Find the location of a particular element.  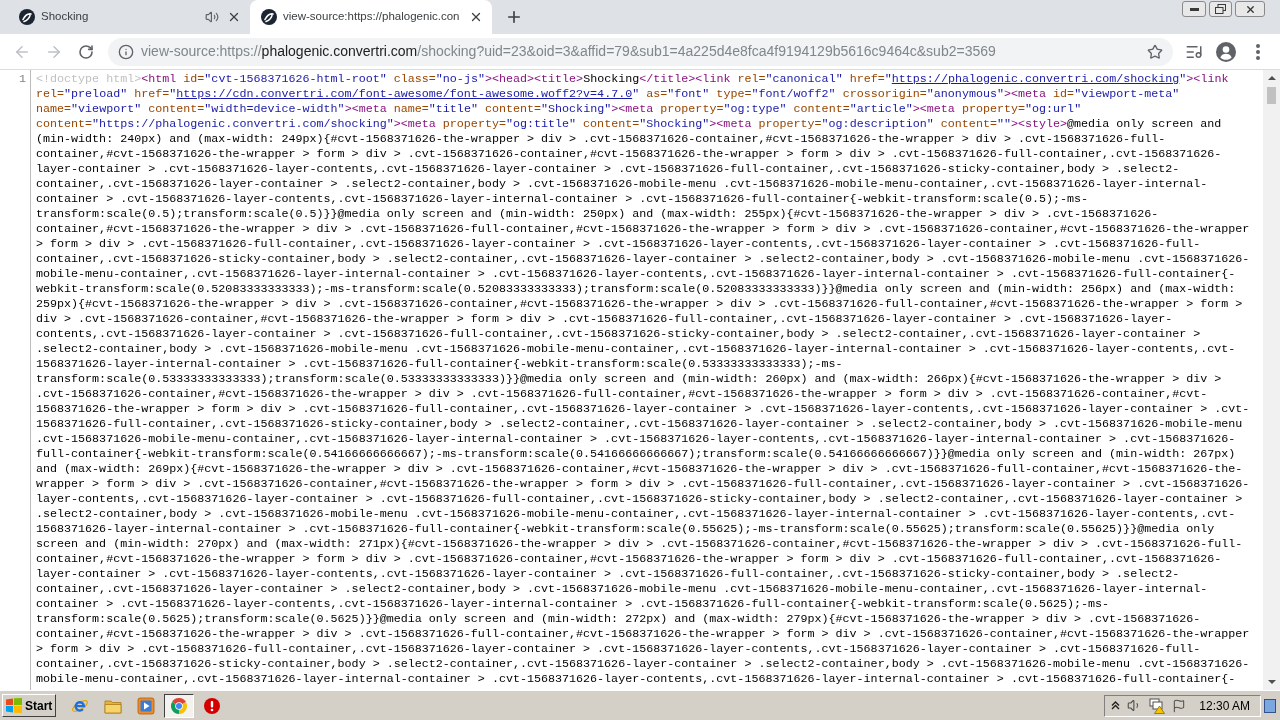

code-line: 1568371626-layer-internal-container > .cvt-1568371626-full-container{-webkit-transform:scale(0.53333333333333);-ms- is located at coordinates (439, 364).